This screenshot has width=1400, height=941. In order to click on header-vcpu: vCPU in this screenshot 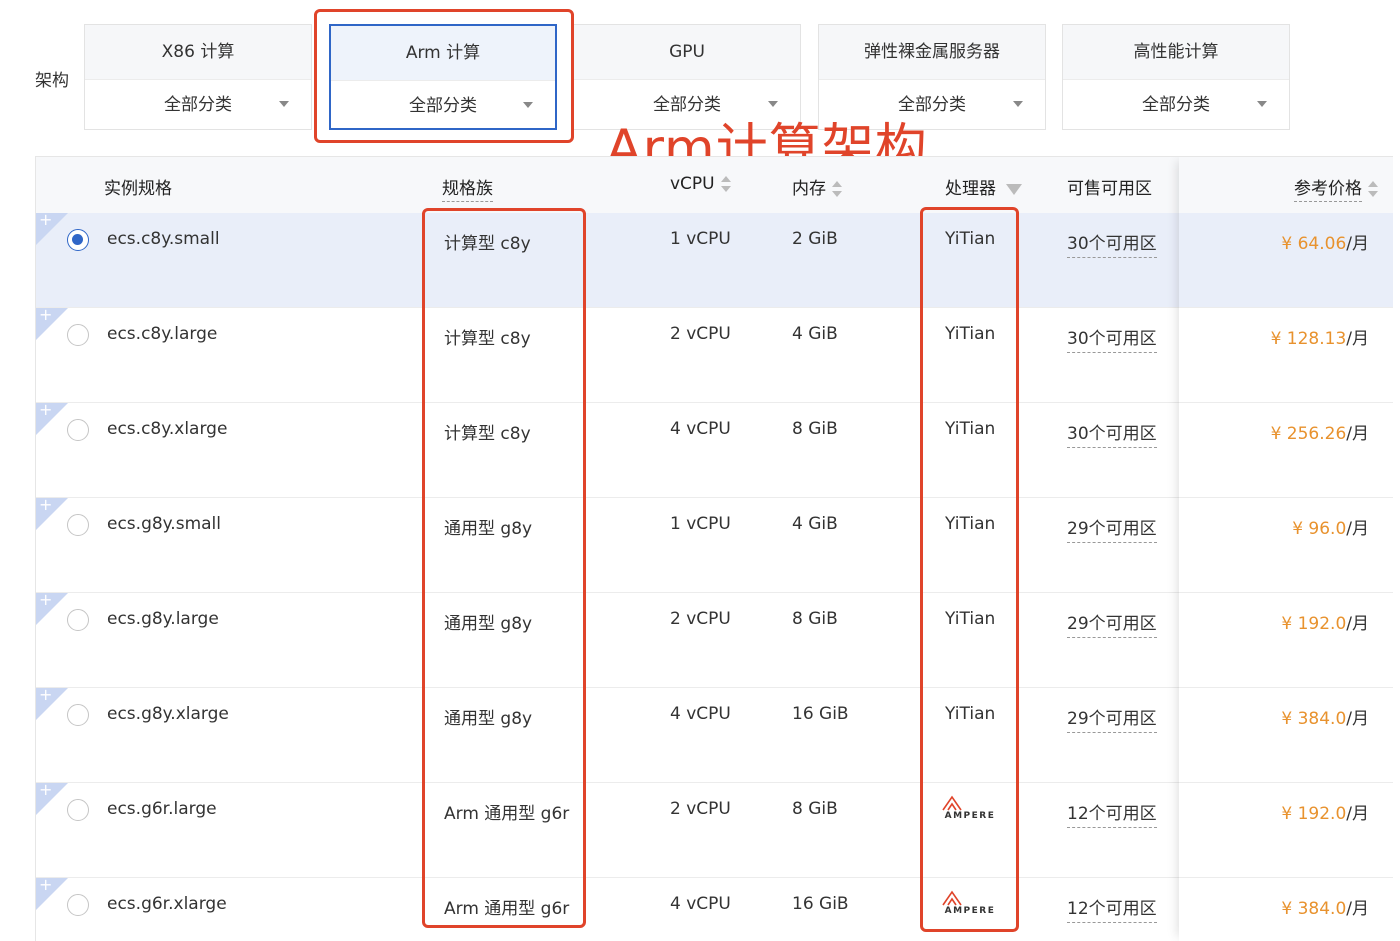, I will do `click(700, 184)`.